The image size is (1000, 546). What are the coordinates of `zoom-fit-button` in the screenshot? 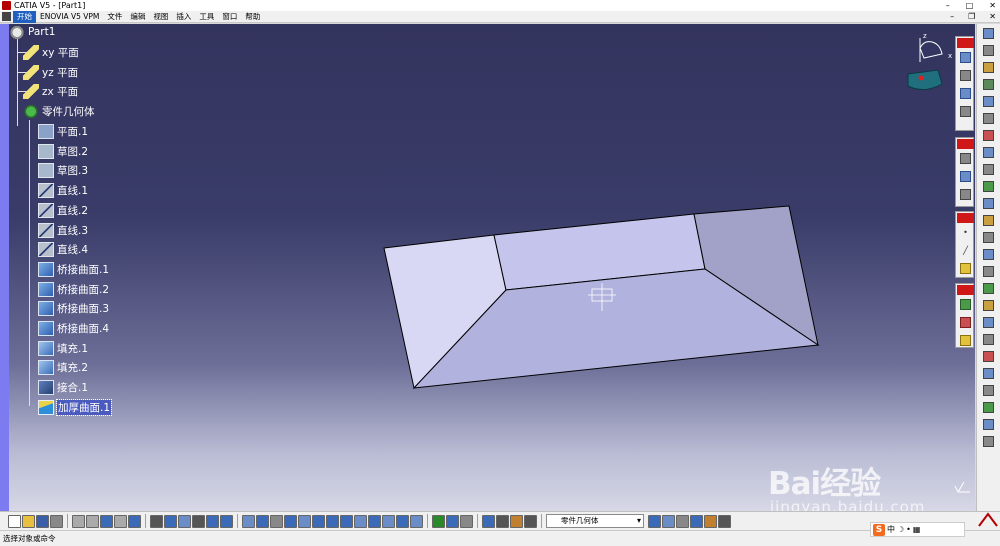 It's located at (965, 111).